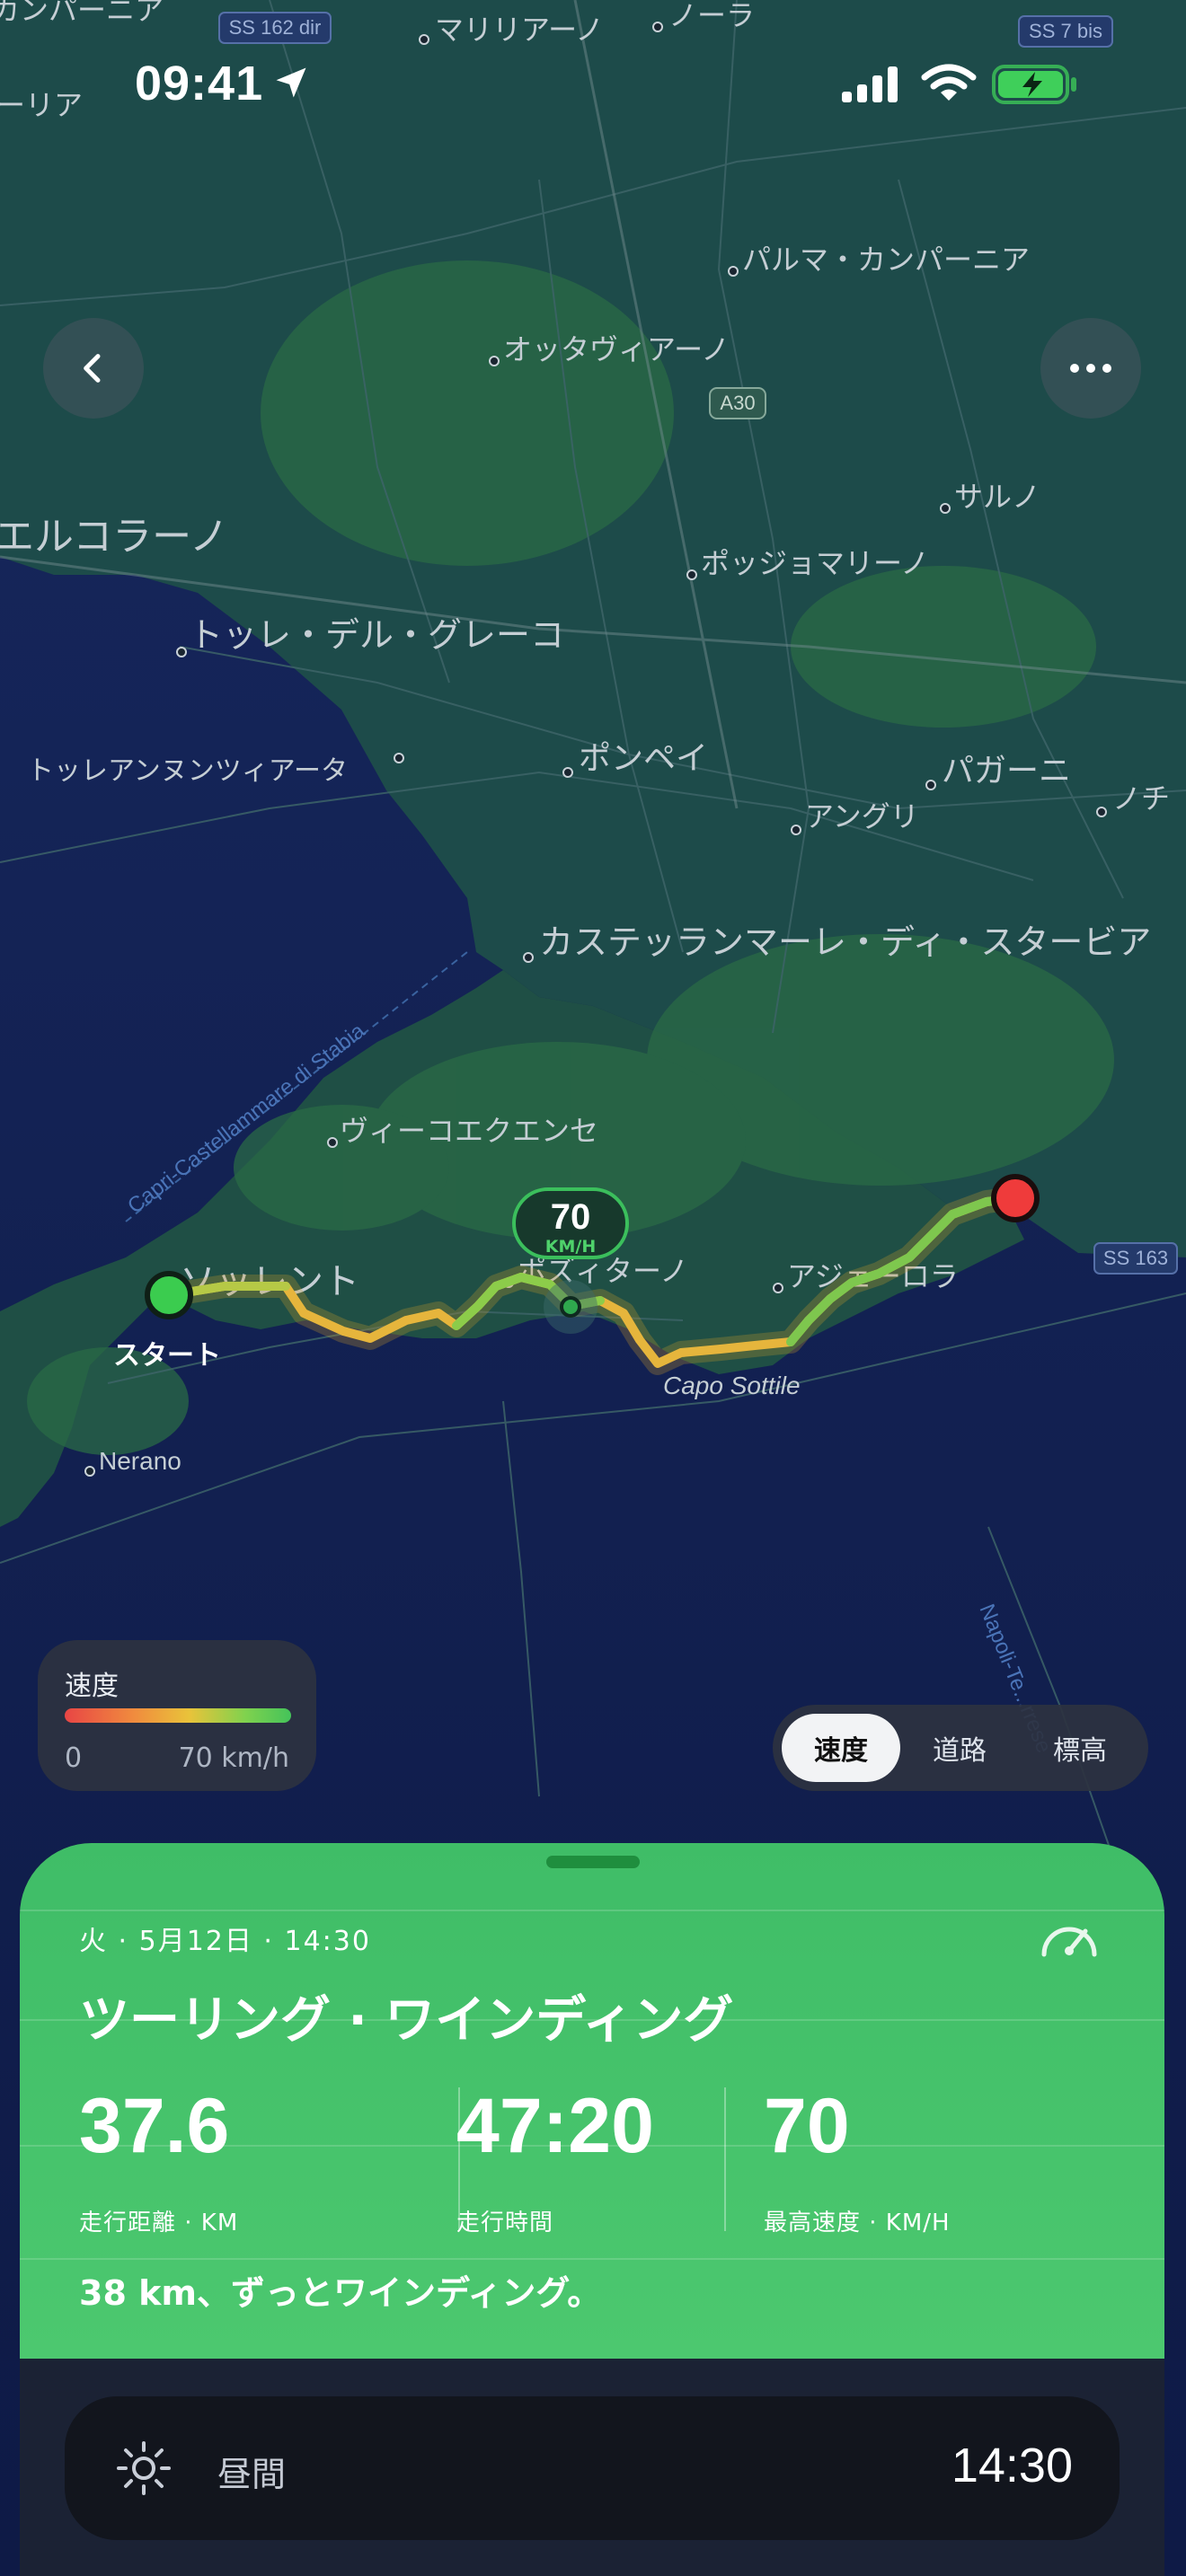  I want to click on more-options-button, so click(1090, 368).